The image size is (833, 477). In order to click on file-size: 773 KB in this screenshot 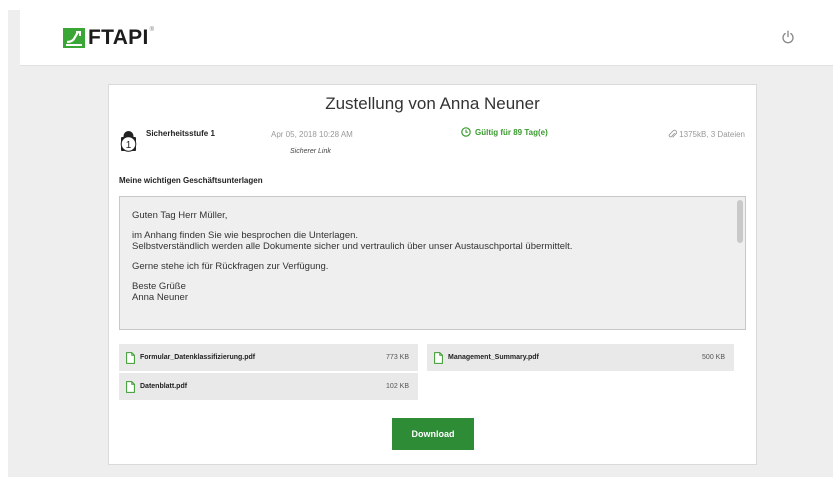, I will do `click(397, 357)`.